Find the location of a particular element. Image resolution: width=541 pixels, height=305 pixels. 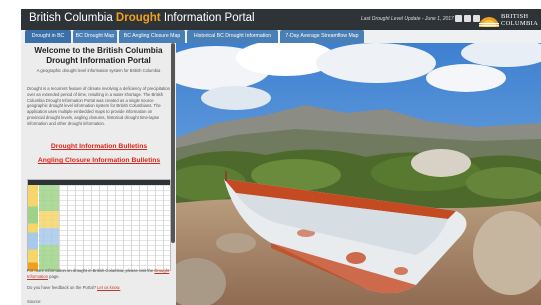

last-update-text: Last Drought Level Update - June 1, 2017 is located at coordinates (407, 19).